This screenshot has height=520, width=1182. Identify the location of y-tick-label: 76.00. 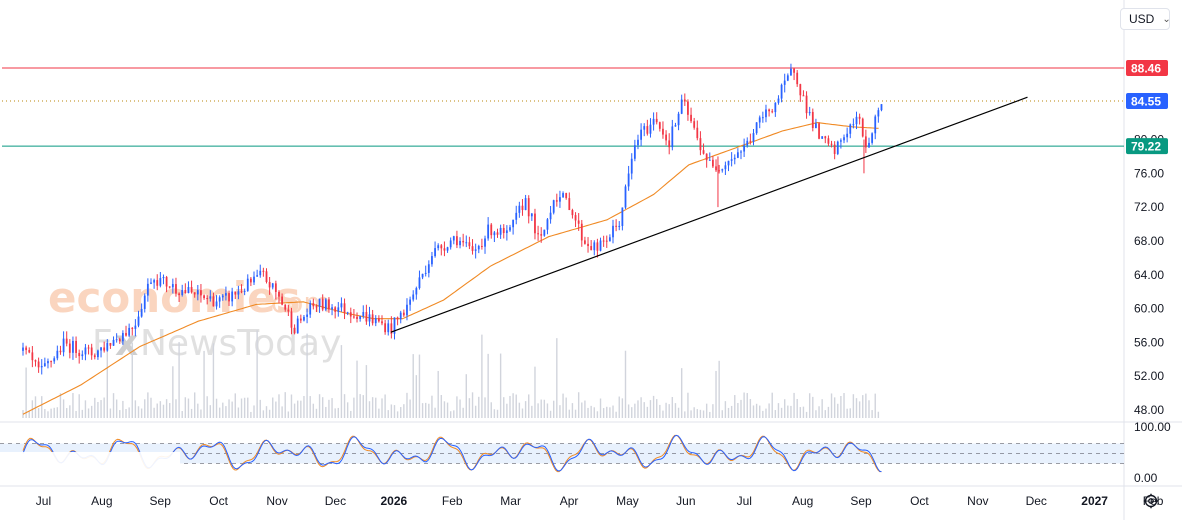
(1149, 173).